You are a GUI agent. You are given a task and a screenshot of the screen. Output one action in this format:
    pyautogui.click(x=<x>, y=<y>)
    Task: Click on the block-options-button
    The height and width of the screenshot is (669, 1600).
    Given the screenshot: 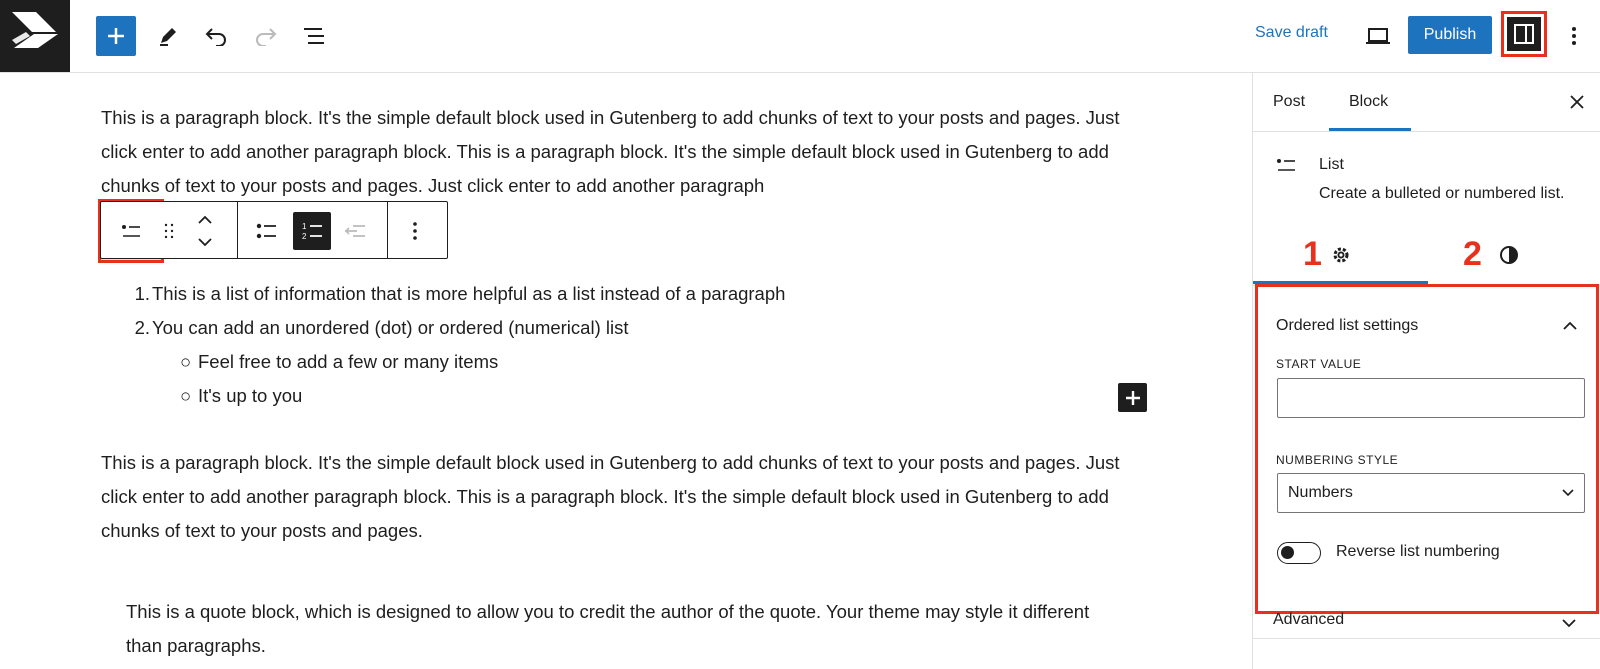 What is the action you would take?
    pyautogui.click(x=415, y=231)
    